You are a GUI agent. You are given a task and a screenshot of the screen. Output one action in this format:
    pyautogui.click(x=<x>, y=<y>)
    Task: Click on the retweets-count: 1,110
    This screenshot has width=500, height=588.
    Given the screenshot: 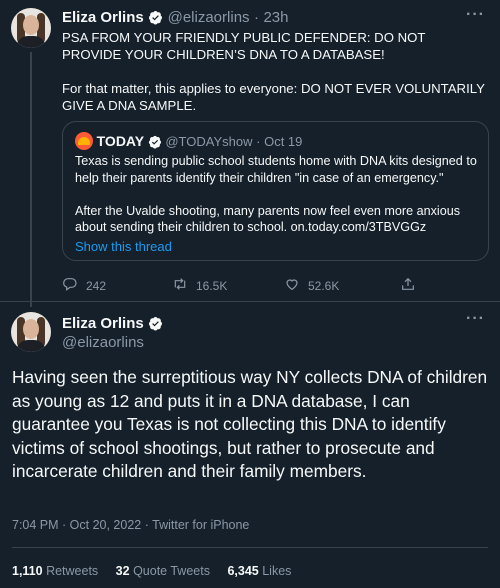 What is the action you would take?
    pyautogui.click(x=27, y=571)
    